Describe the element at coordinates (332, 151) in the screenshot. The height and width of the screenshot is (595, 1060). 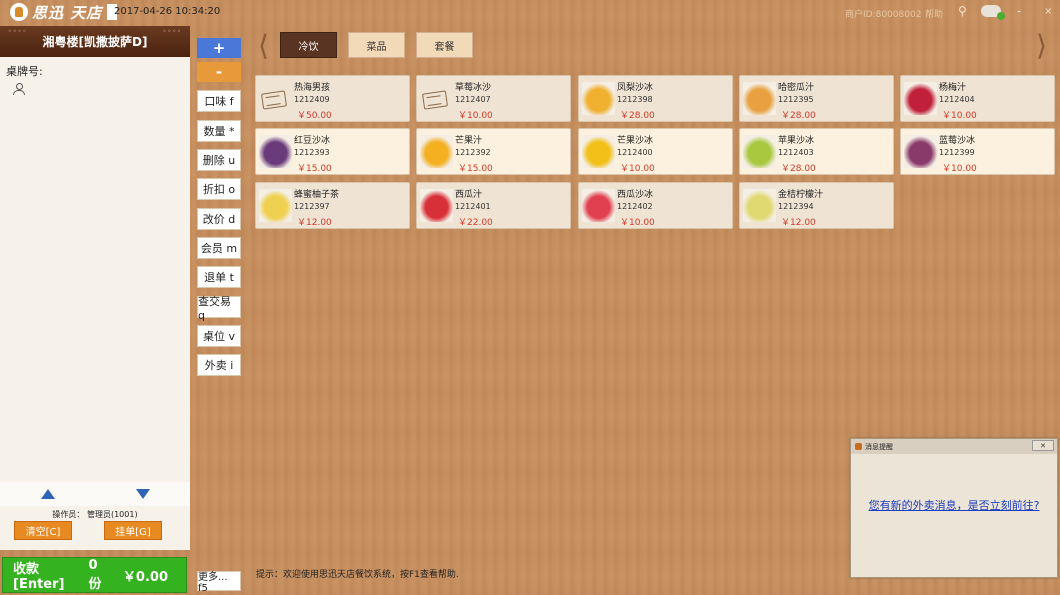
I see `dish-card: 红豆沙冰 1212393 ￥15.00` at that location.